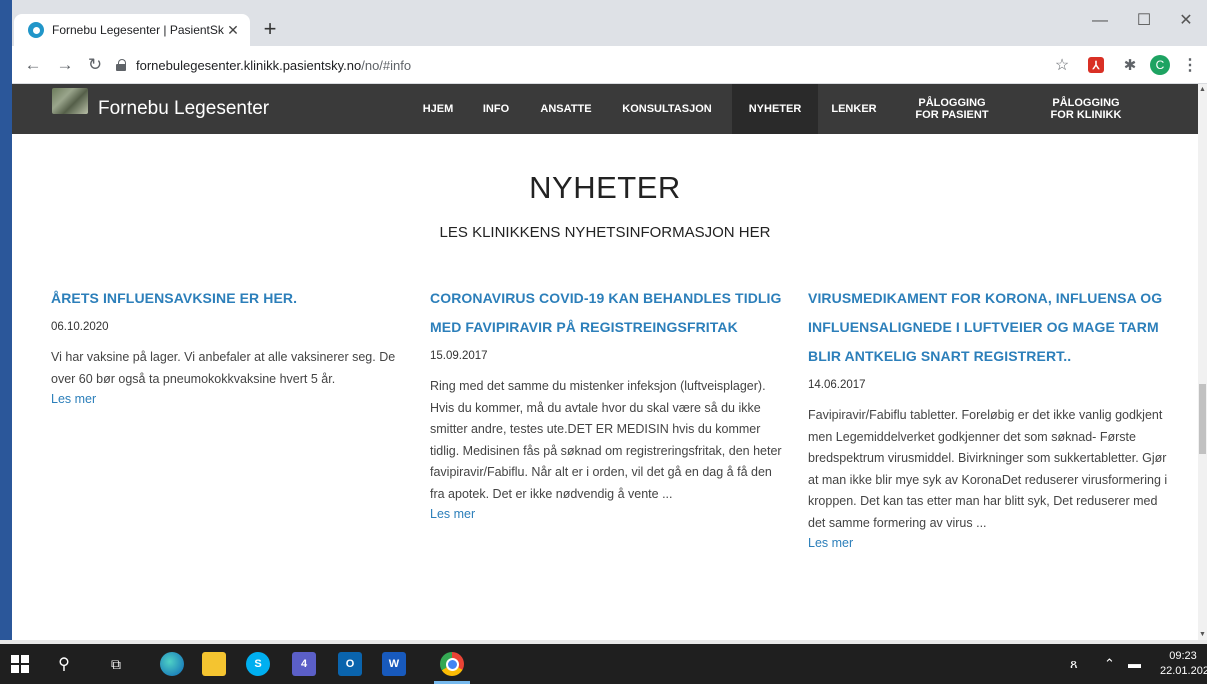 This screenshot has width=1207, height=684. What do you see at coordinates (1202, 362) in the screenshot?
I see `page-scrollbar: ▲ ▼` at bounding box center [1202, 362].